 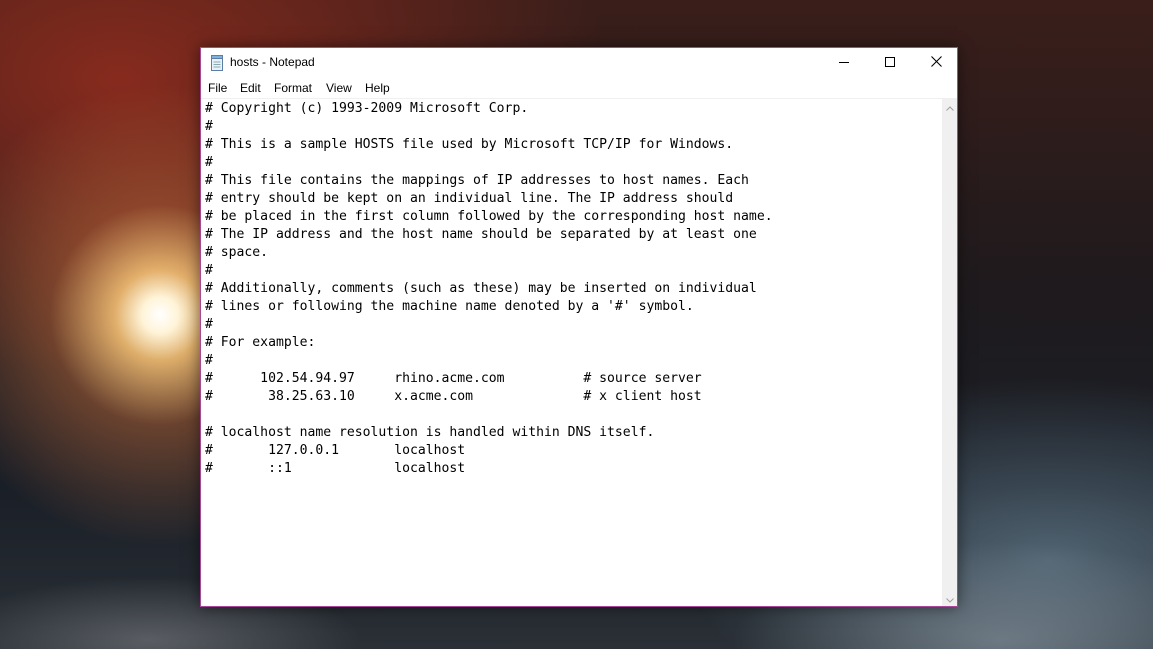 I want to click on minimize-icon, so click(x=844, y=63).